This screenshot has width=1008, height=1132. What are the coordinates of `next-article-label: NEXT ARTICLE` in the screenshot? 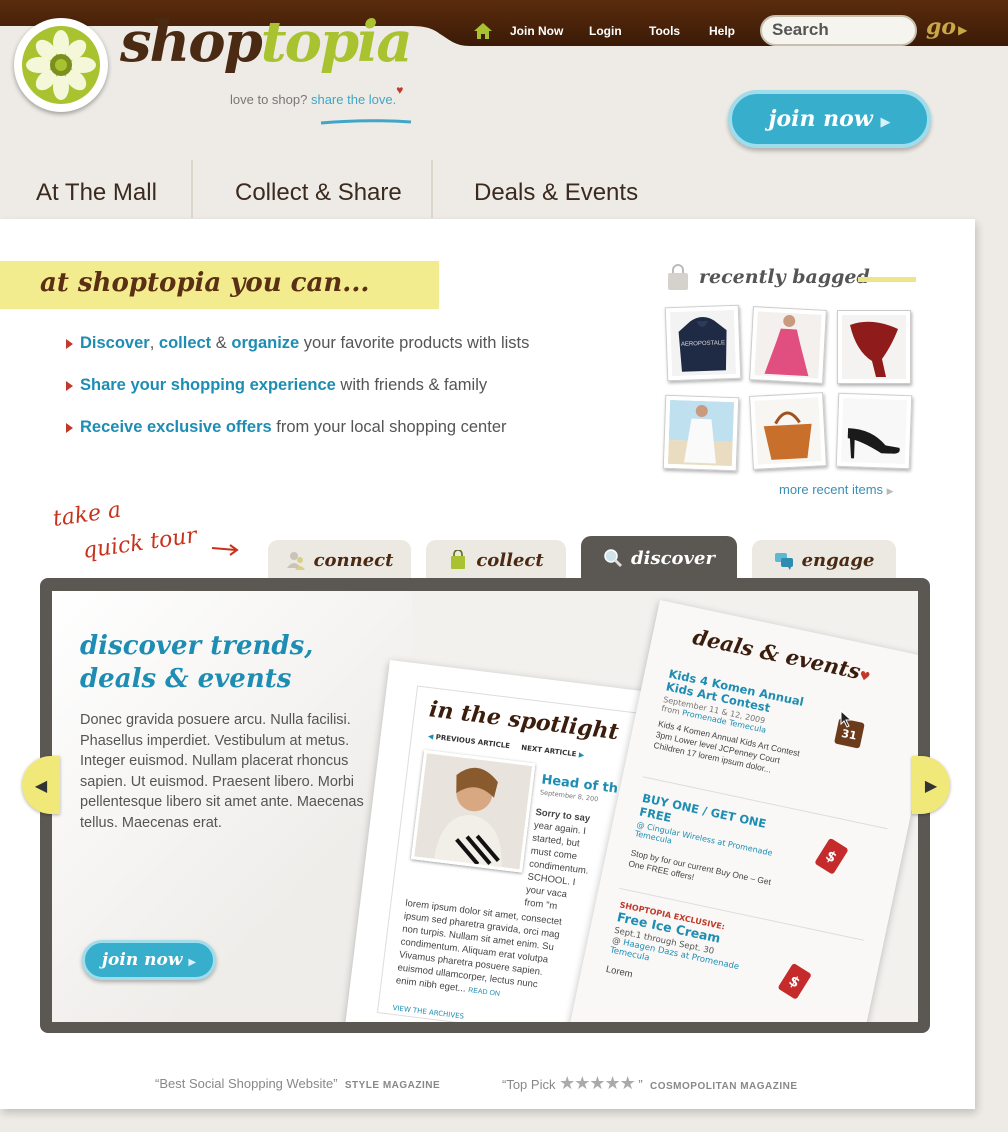 It's located at (548, 751).